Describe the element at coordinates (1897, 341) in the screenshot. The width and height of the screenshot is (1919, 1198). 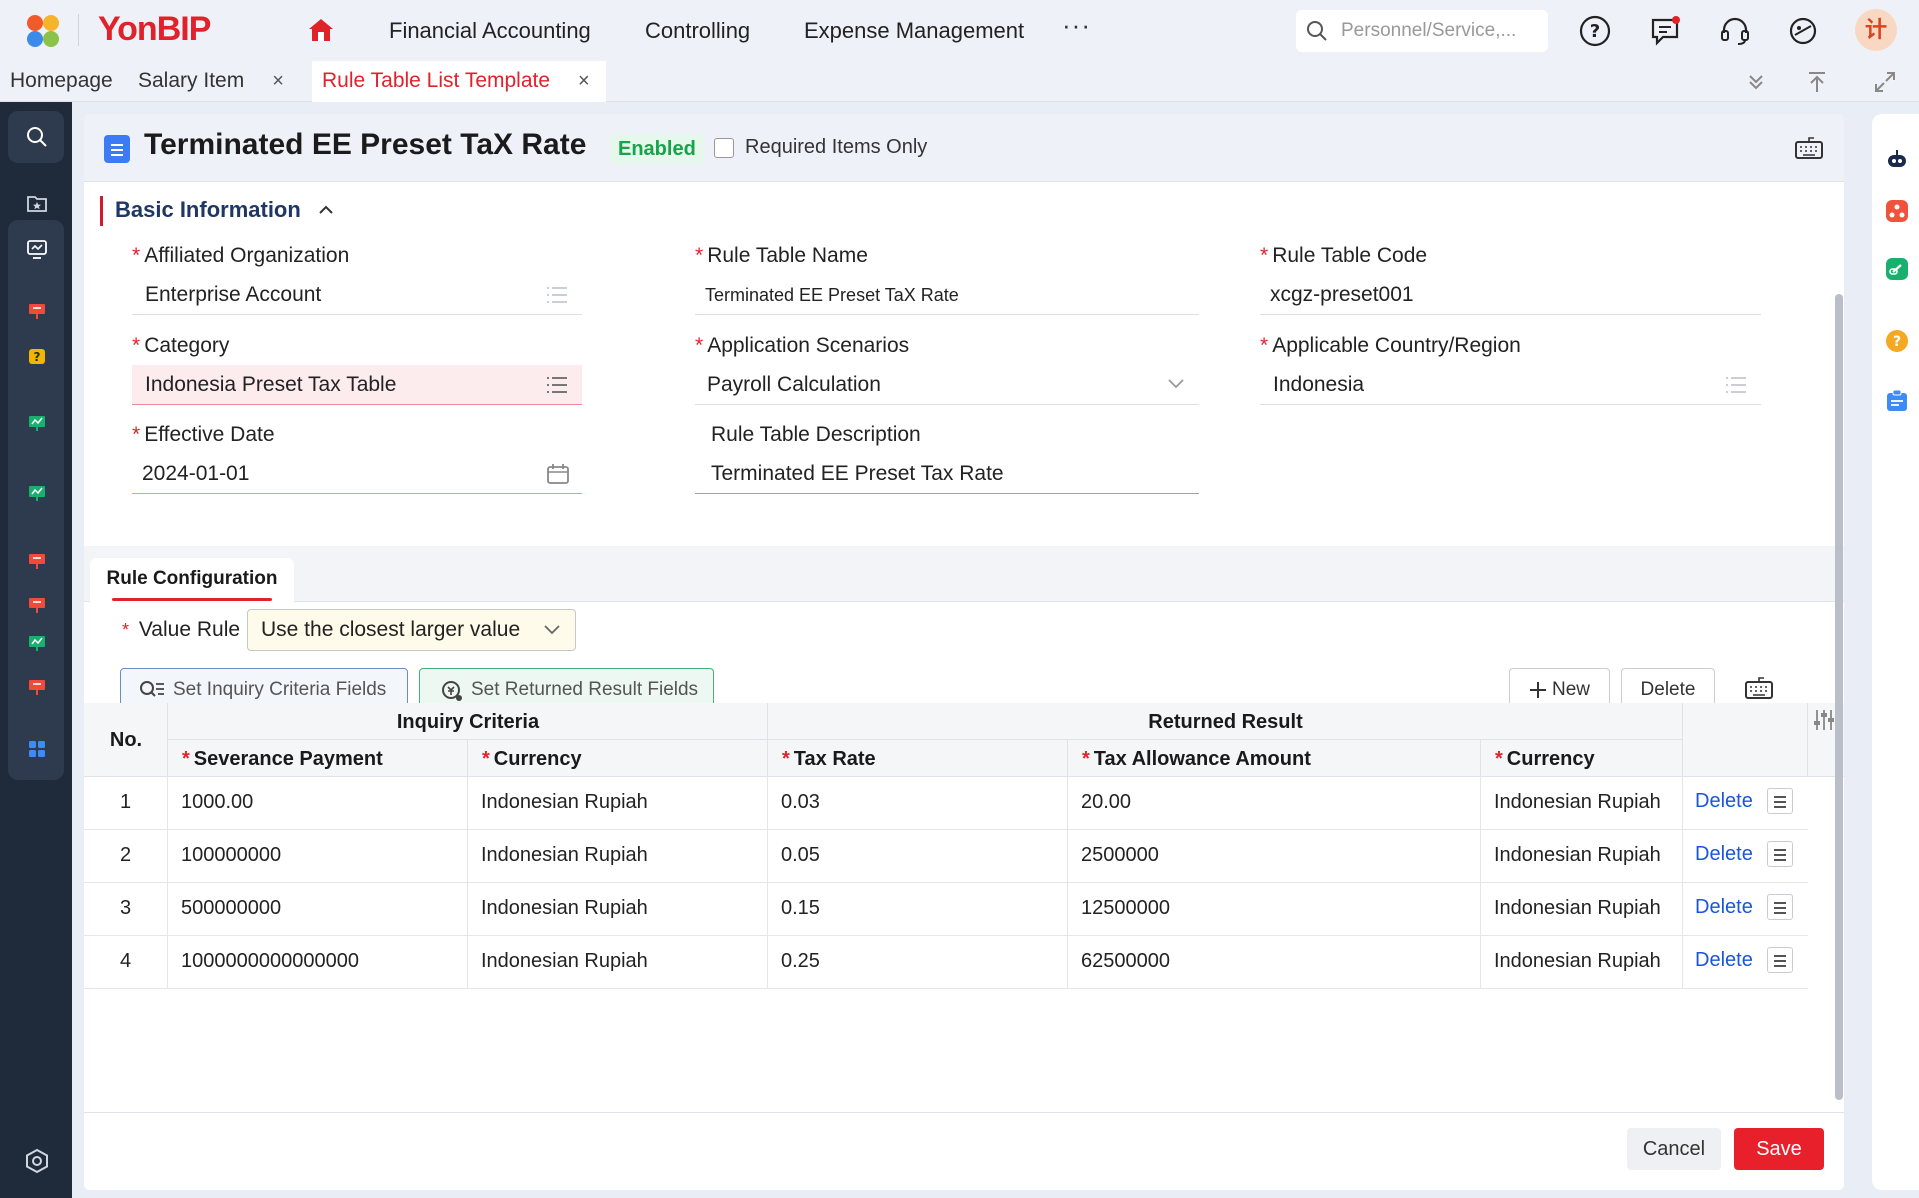
I see `help-circle-icon: ?` at that location.